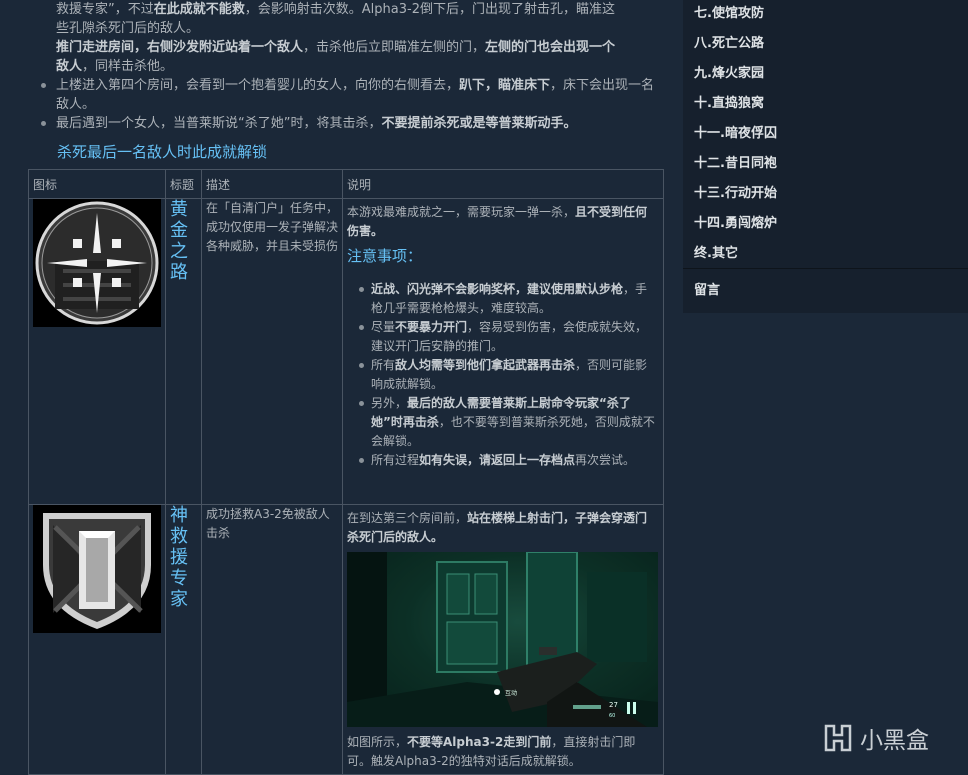  What do you see at coordinates (272, 184) in the screenshot?
I see `column-header: 描述` at bounding box center [272, 184].